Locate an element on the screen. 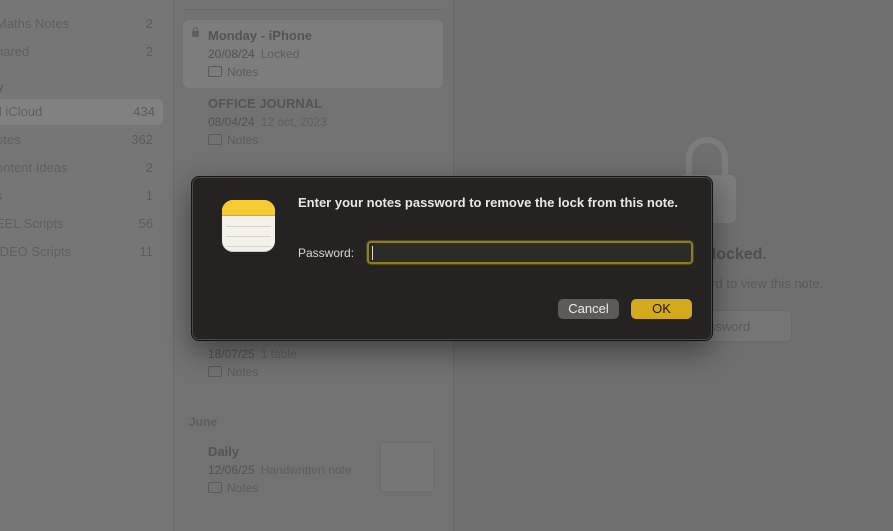 This screenshot has width=893, height=531. sidebar-item-maths-notes: Maths Notes 2 is located at coordinates (80, 24).